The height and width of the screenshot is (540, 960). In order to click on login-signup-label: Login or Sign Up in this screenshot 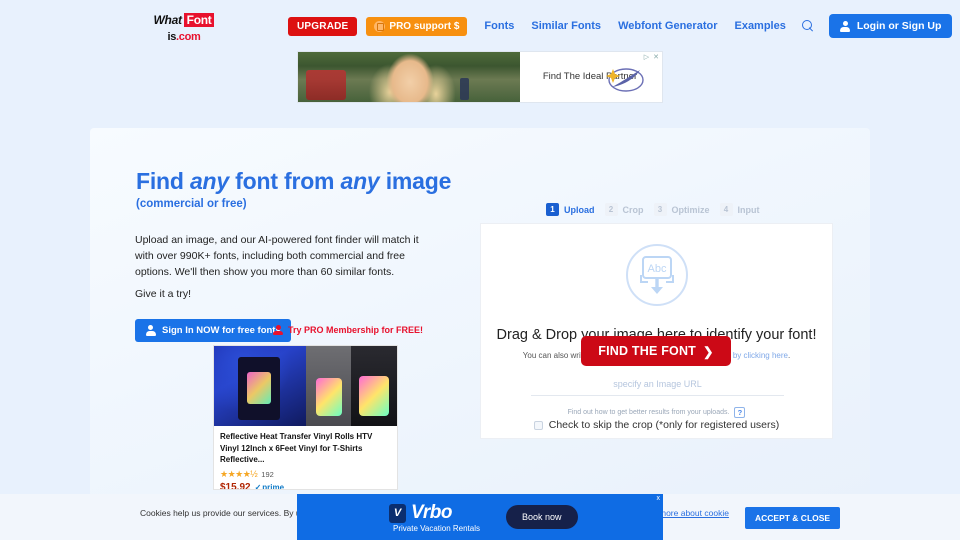, I will do `click(899, 26)`.